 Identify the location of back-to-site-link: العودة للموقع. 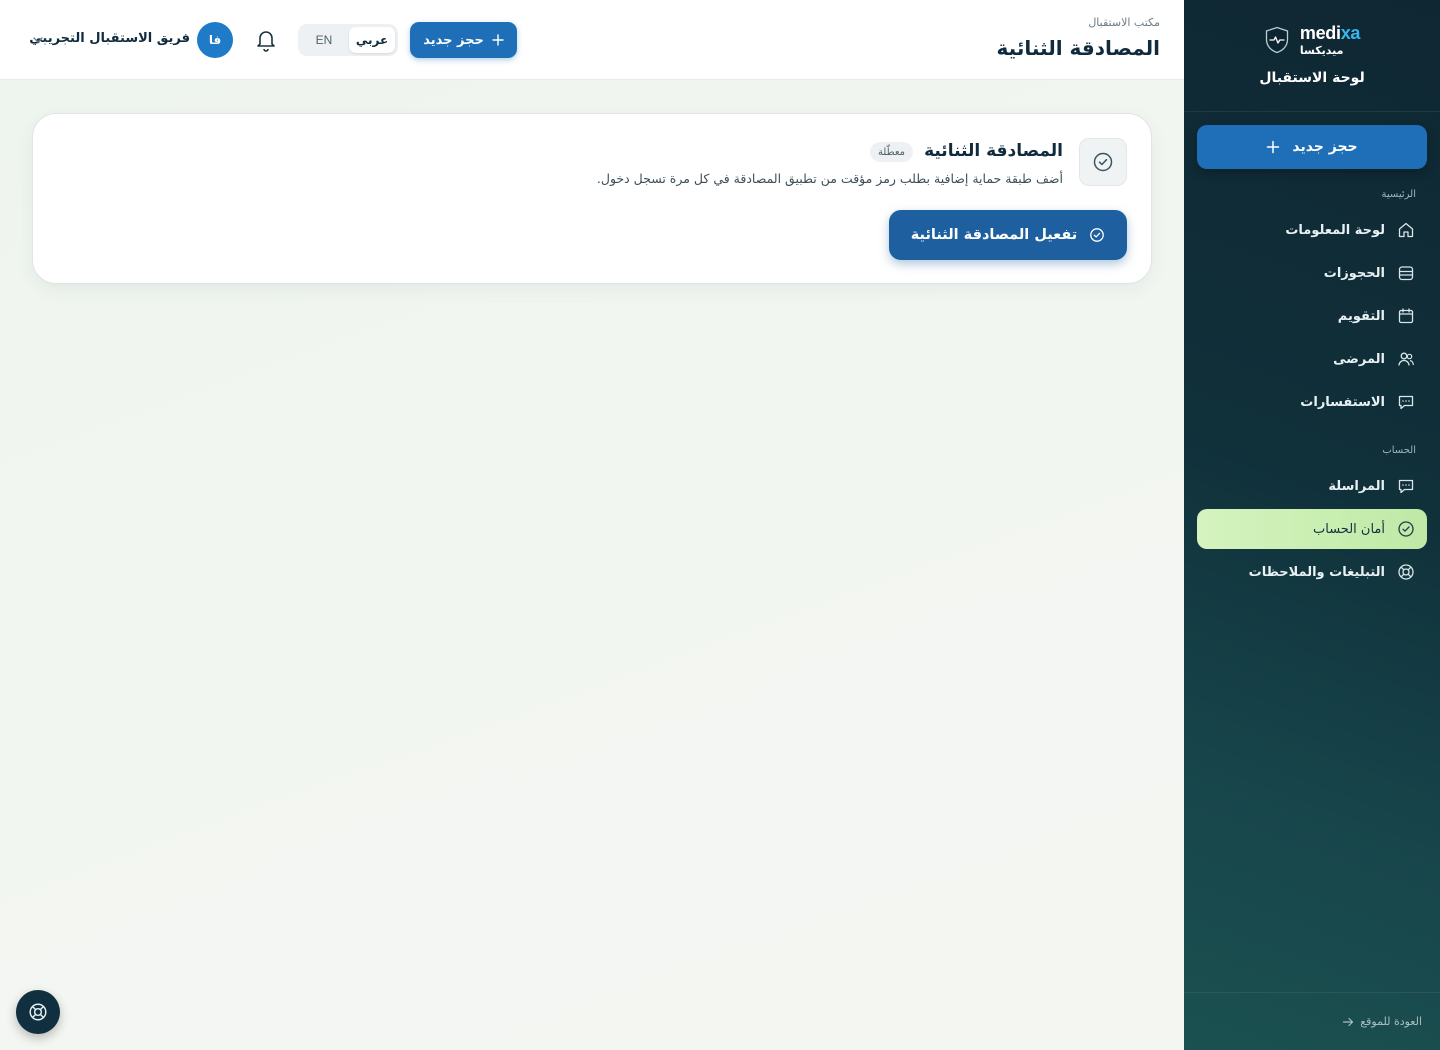
(1312, 1021).